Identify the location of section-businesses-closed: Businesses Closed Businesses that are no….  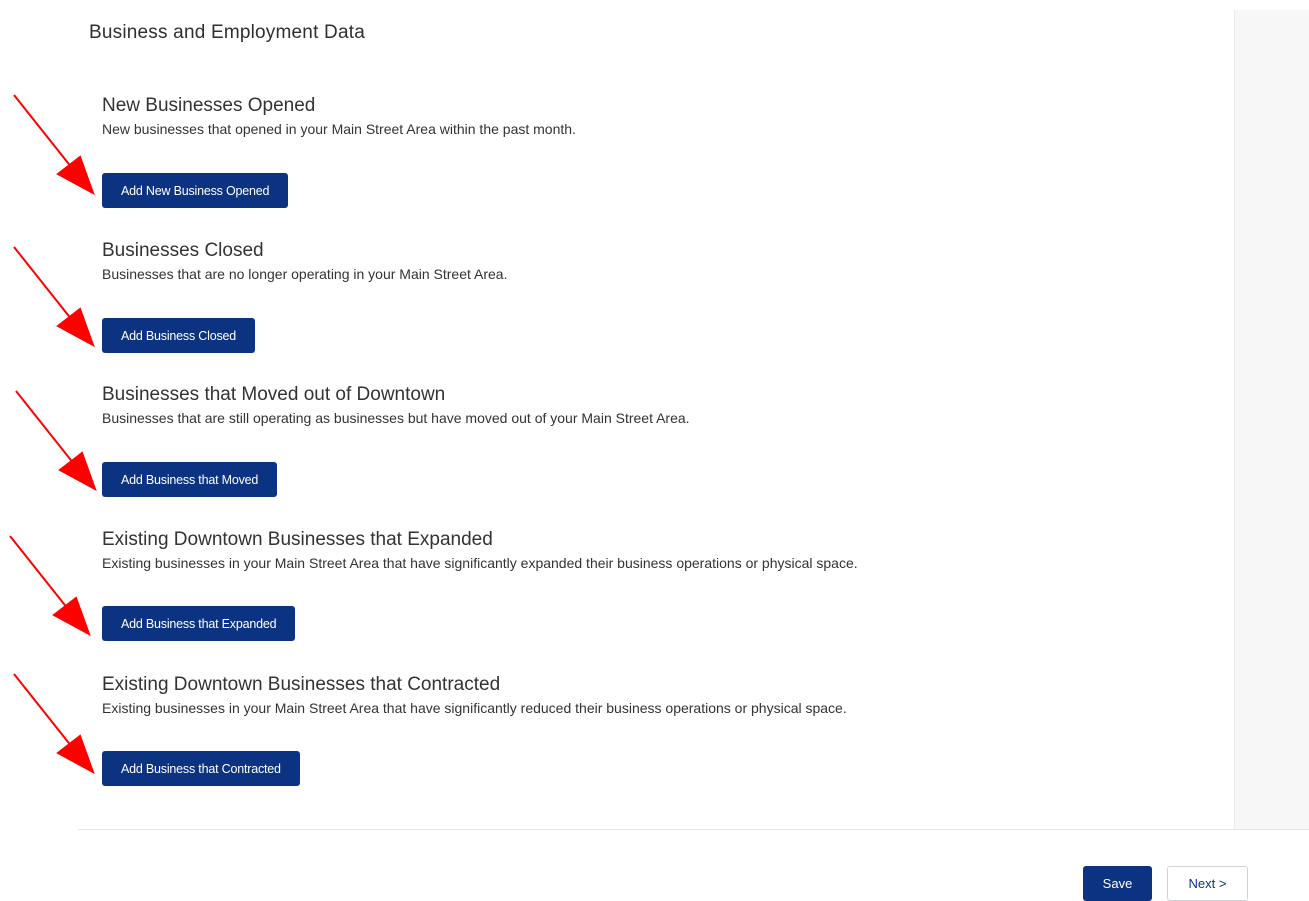
(305, 296).